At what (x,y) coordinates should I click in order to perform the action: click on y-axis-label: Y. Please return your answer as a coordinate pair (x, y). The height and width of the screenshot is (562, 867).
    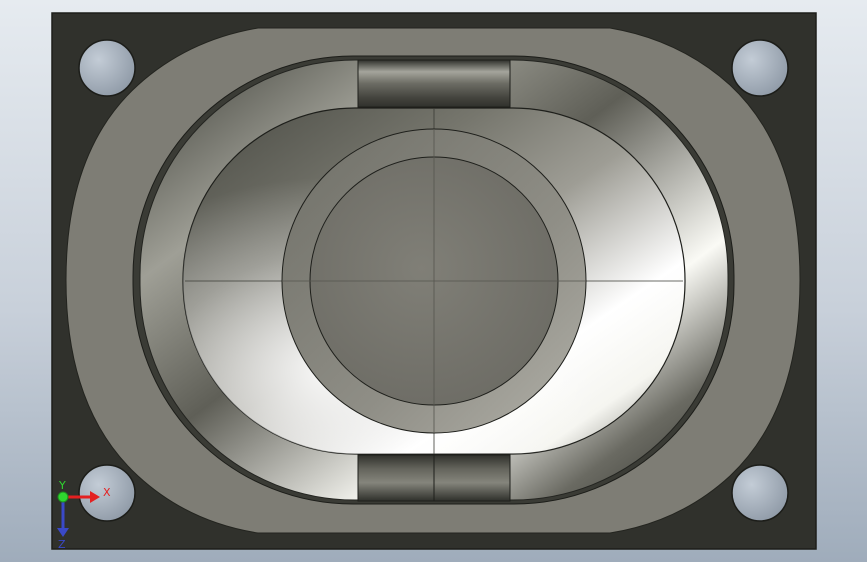
    Looking at the image, I should click on (62, 485).